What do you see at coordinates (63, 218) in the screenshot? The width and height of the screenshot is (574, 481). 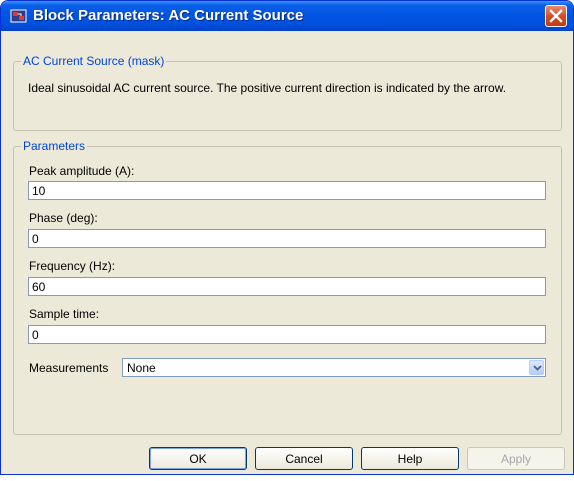 I see `phase-label: Phase (deg):` at bounding box center [63, 218].